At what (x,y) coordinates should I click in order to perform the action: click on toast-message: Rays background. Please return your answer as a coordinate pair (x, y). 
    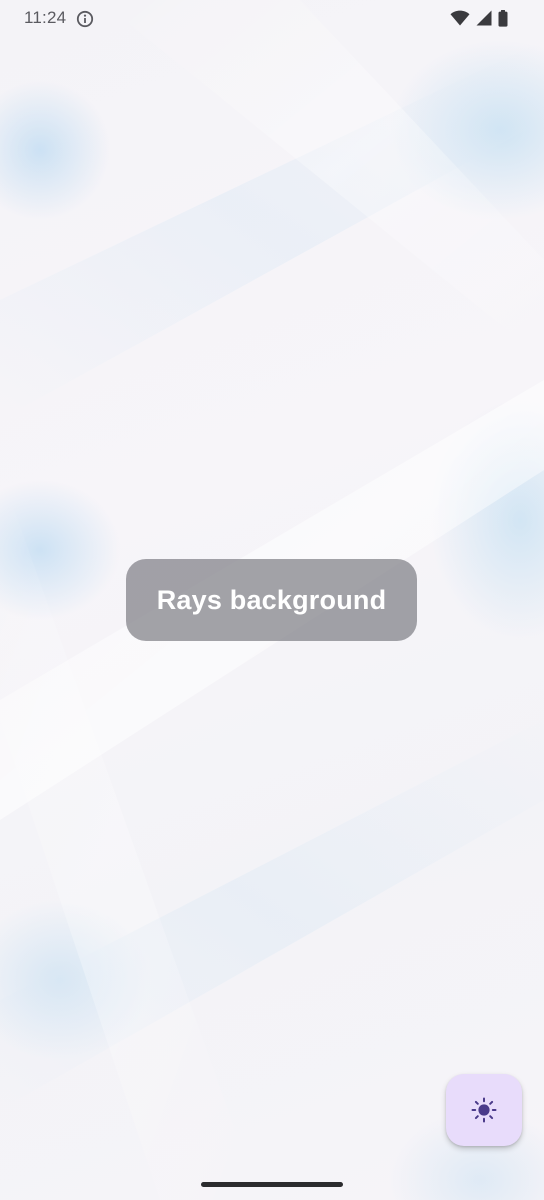
    Looking at the image, I should click on (271, 599).